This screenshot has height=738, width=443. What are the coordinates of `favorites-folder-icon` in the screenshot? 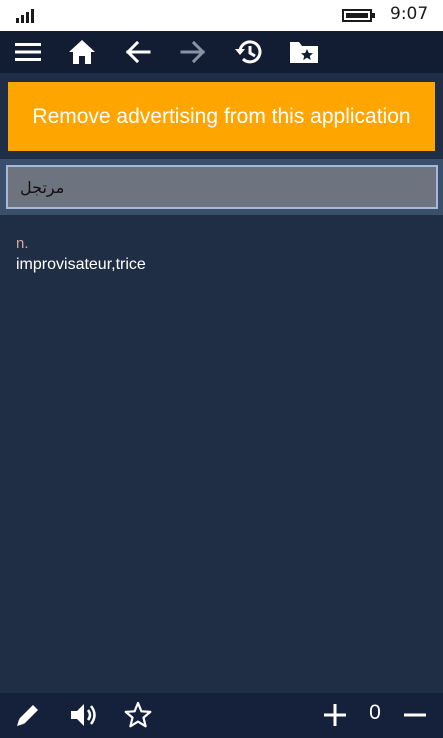 It's located at (304, 52).